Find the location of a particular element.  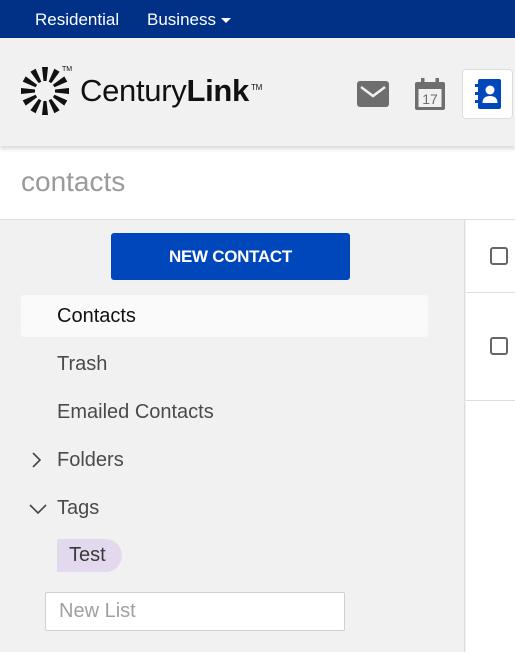

page-title: contacts is located at coordinates (73, 181).